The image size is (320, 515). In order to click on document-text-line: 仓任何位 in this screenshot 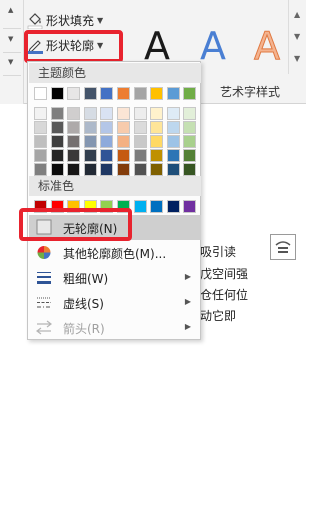, I will do `click(224, 295)`.